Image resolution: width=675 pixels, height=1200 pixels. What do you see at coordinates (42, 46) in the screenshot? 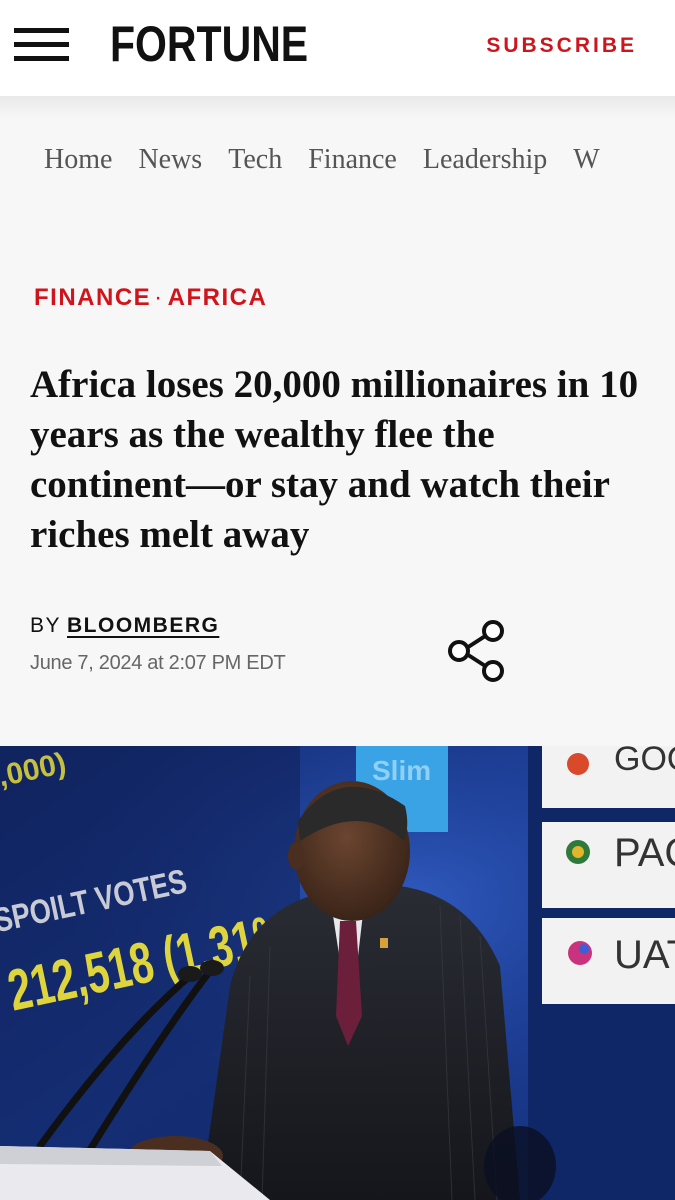
I see `hamburger-menu-icon` at bounding box center [42, 46].